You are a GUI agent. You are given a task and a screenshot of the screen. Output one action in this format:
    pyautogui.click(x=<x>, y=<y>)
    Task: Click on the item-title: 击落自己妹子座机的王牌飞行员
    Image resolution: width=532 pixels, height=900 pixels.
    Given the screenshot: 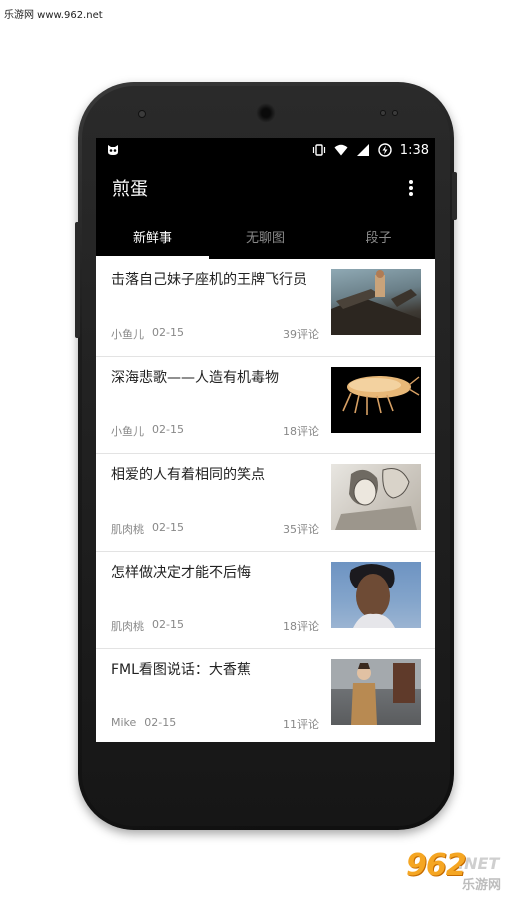 What is the action you would take?
    pyautogui.click(x=209, y=280)
    